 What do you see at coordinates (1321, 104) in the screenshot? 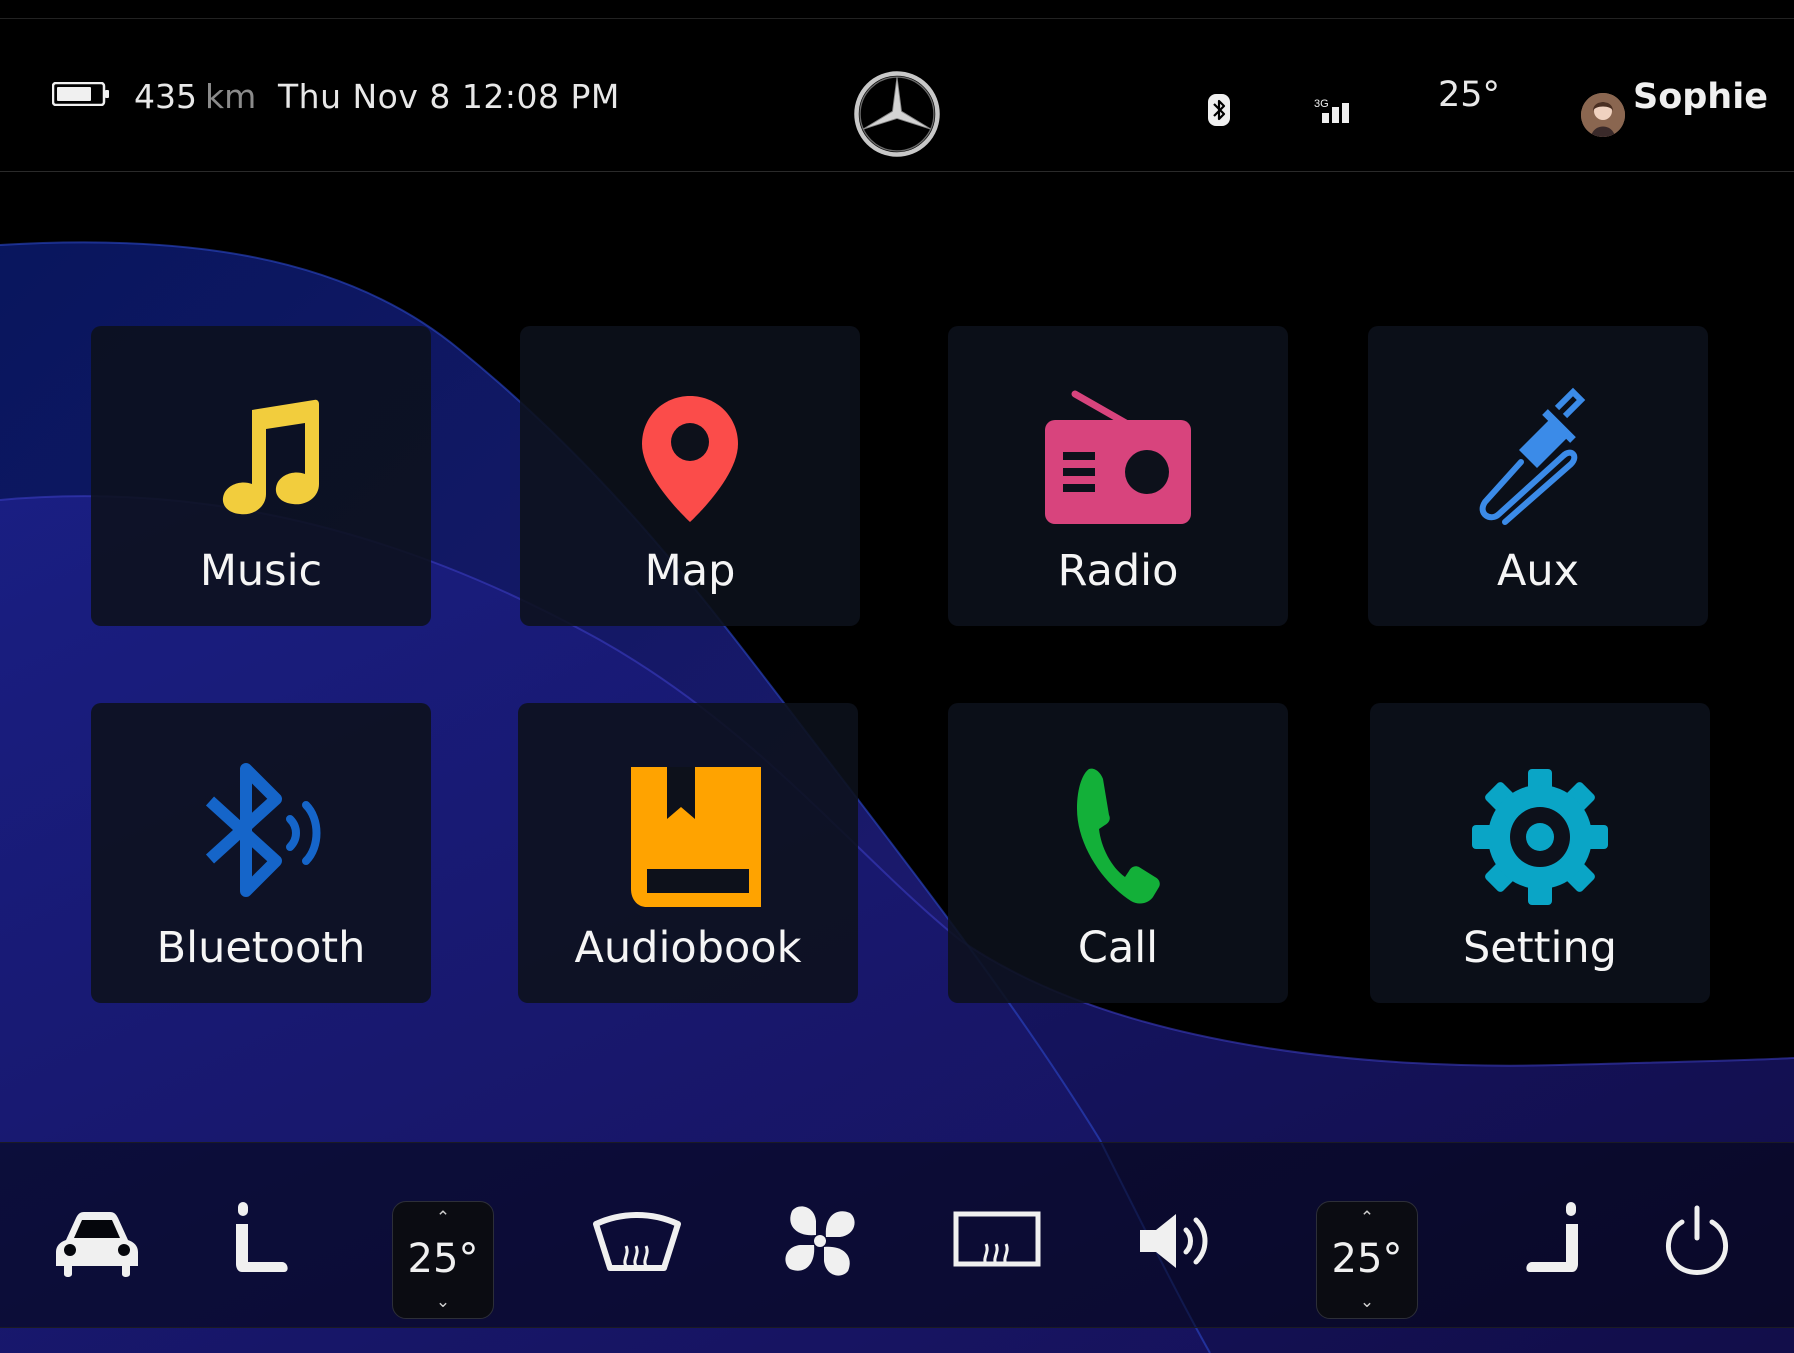
I see `signal-label: 3G` at bounding box center [1321, 104].